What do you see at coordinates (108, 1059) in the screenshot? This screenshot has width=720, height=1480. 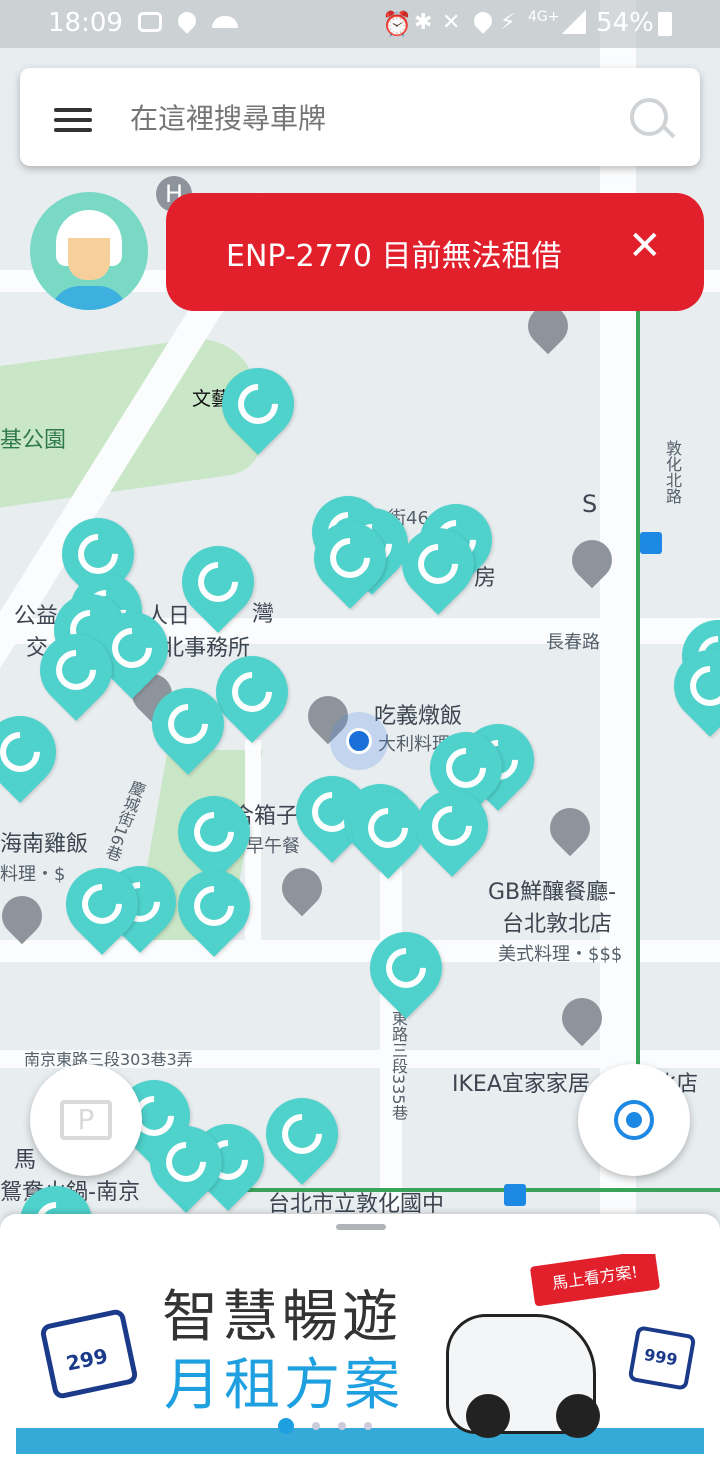 I see `map-label: 南京東路三段303巷3弄` at bounding box center [108, 1059].